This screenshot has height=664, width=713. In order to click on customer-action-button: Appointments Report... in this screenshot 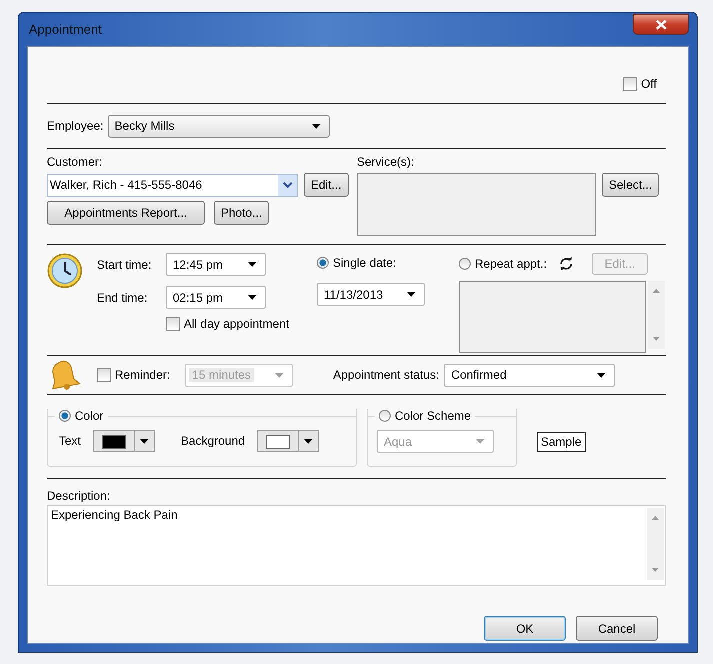, I will do `click(126, 213)`.